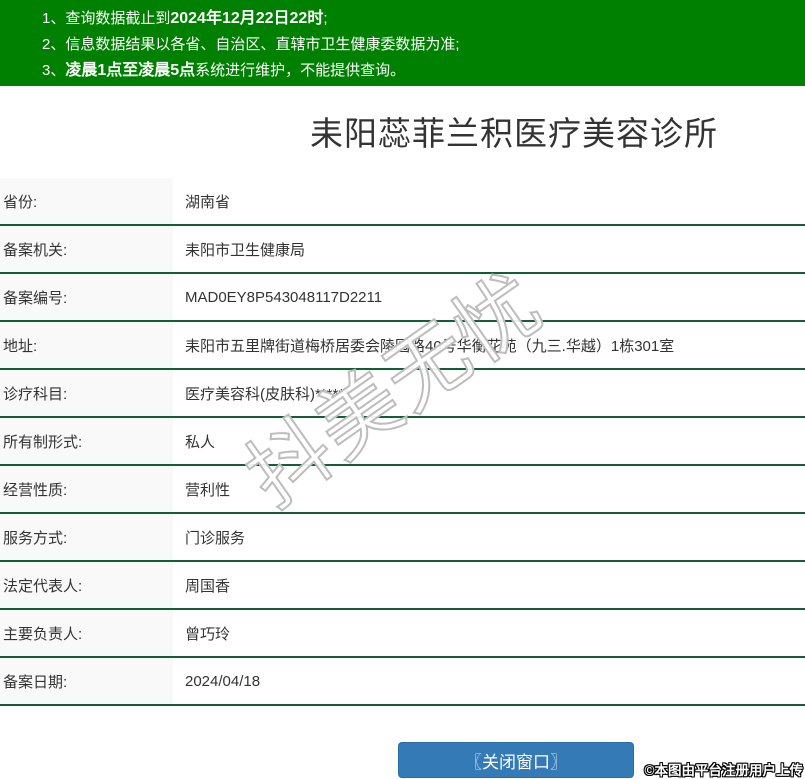  I want to click on table-row-principal-person: 主要负责人: 曾巧玲, so click(402, 634).